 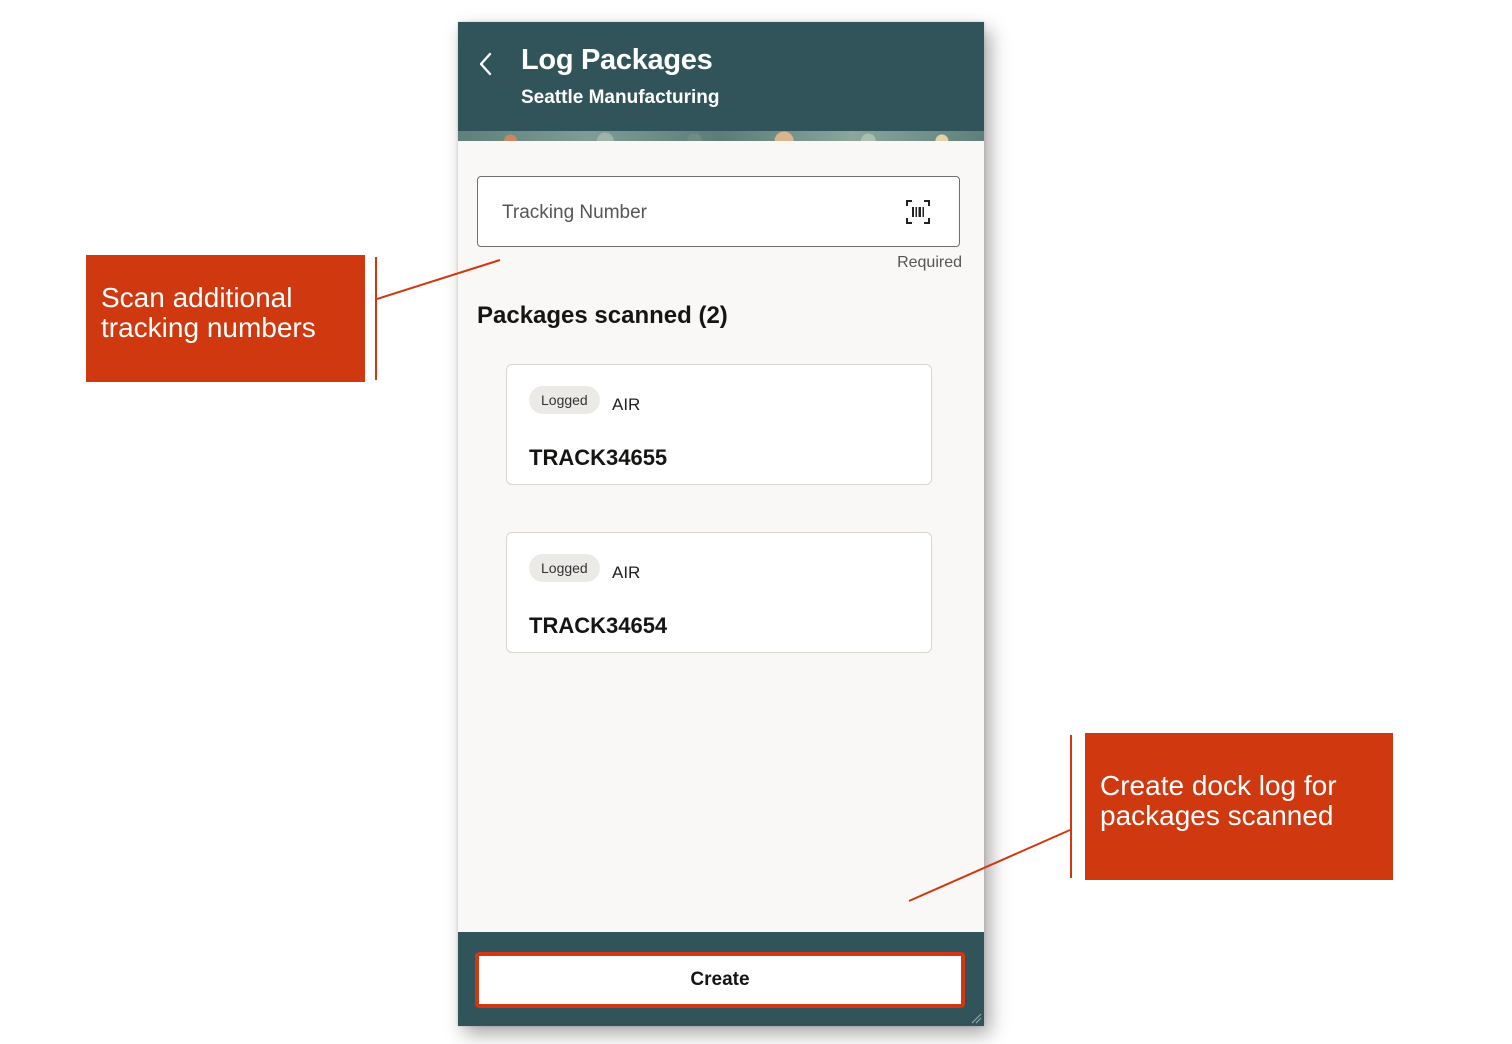 I want to click on callout-scan-text: Scan additional tracking numbers, so click(x=208, y=312).